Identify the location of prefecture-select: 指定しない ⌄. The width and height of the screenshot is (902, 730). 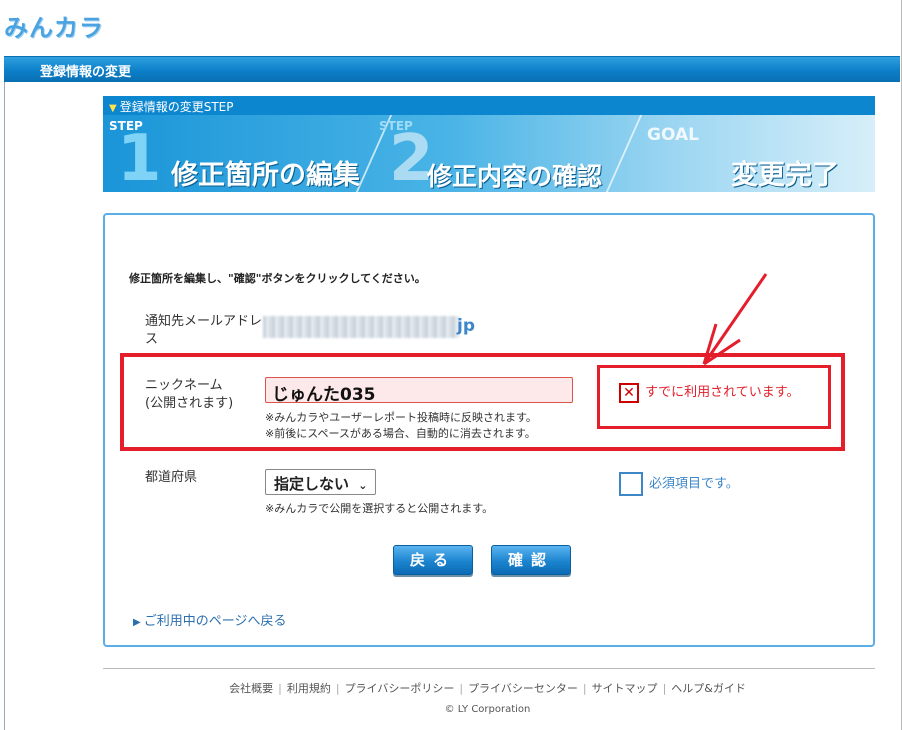
(321, 482).